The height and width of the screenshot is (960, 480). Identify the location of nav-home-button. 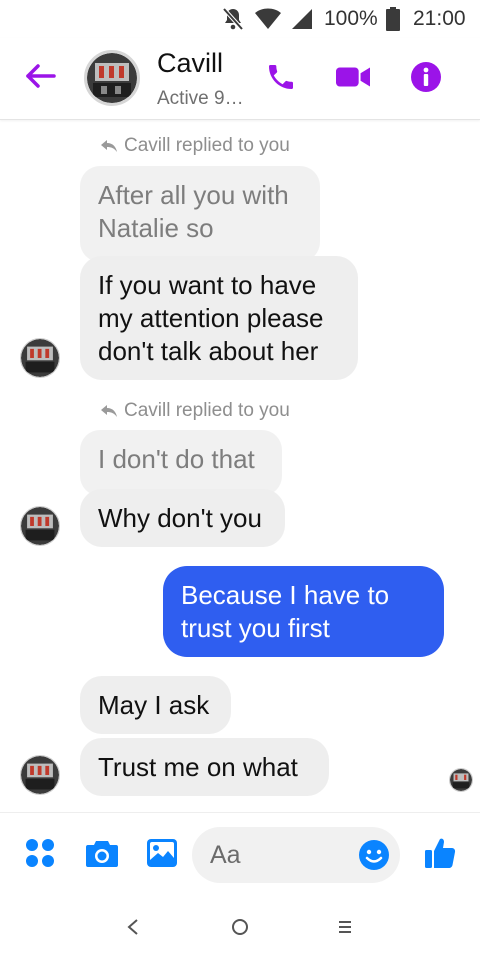
(240, 927).